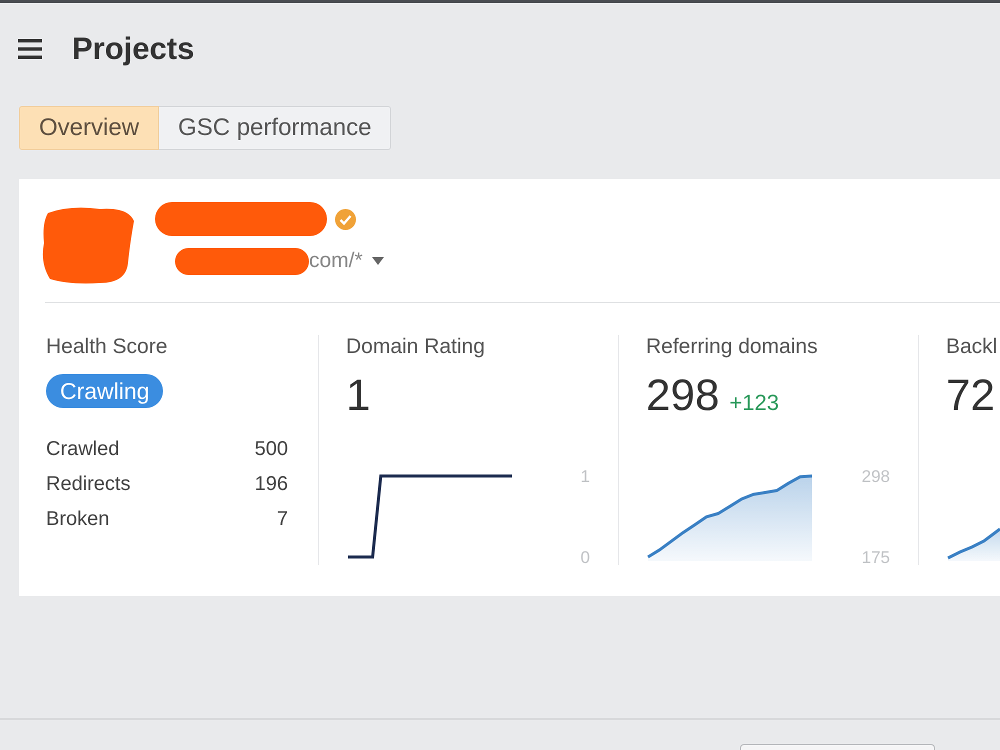 The width and height of the screenshot is (1000, 750). Describe the element at coordinates (876, 476) in the screenshot. I see `axis-tick-label: 298` at that location.